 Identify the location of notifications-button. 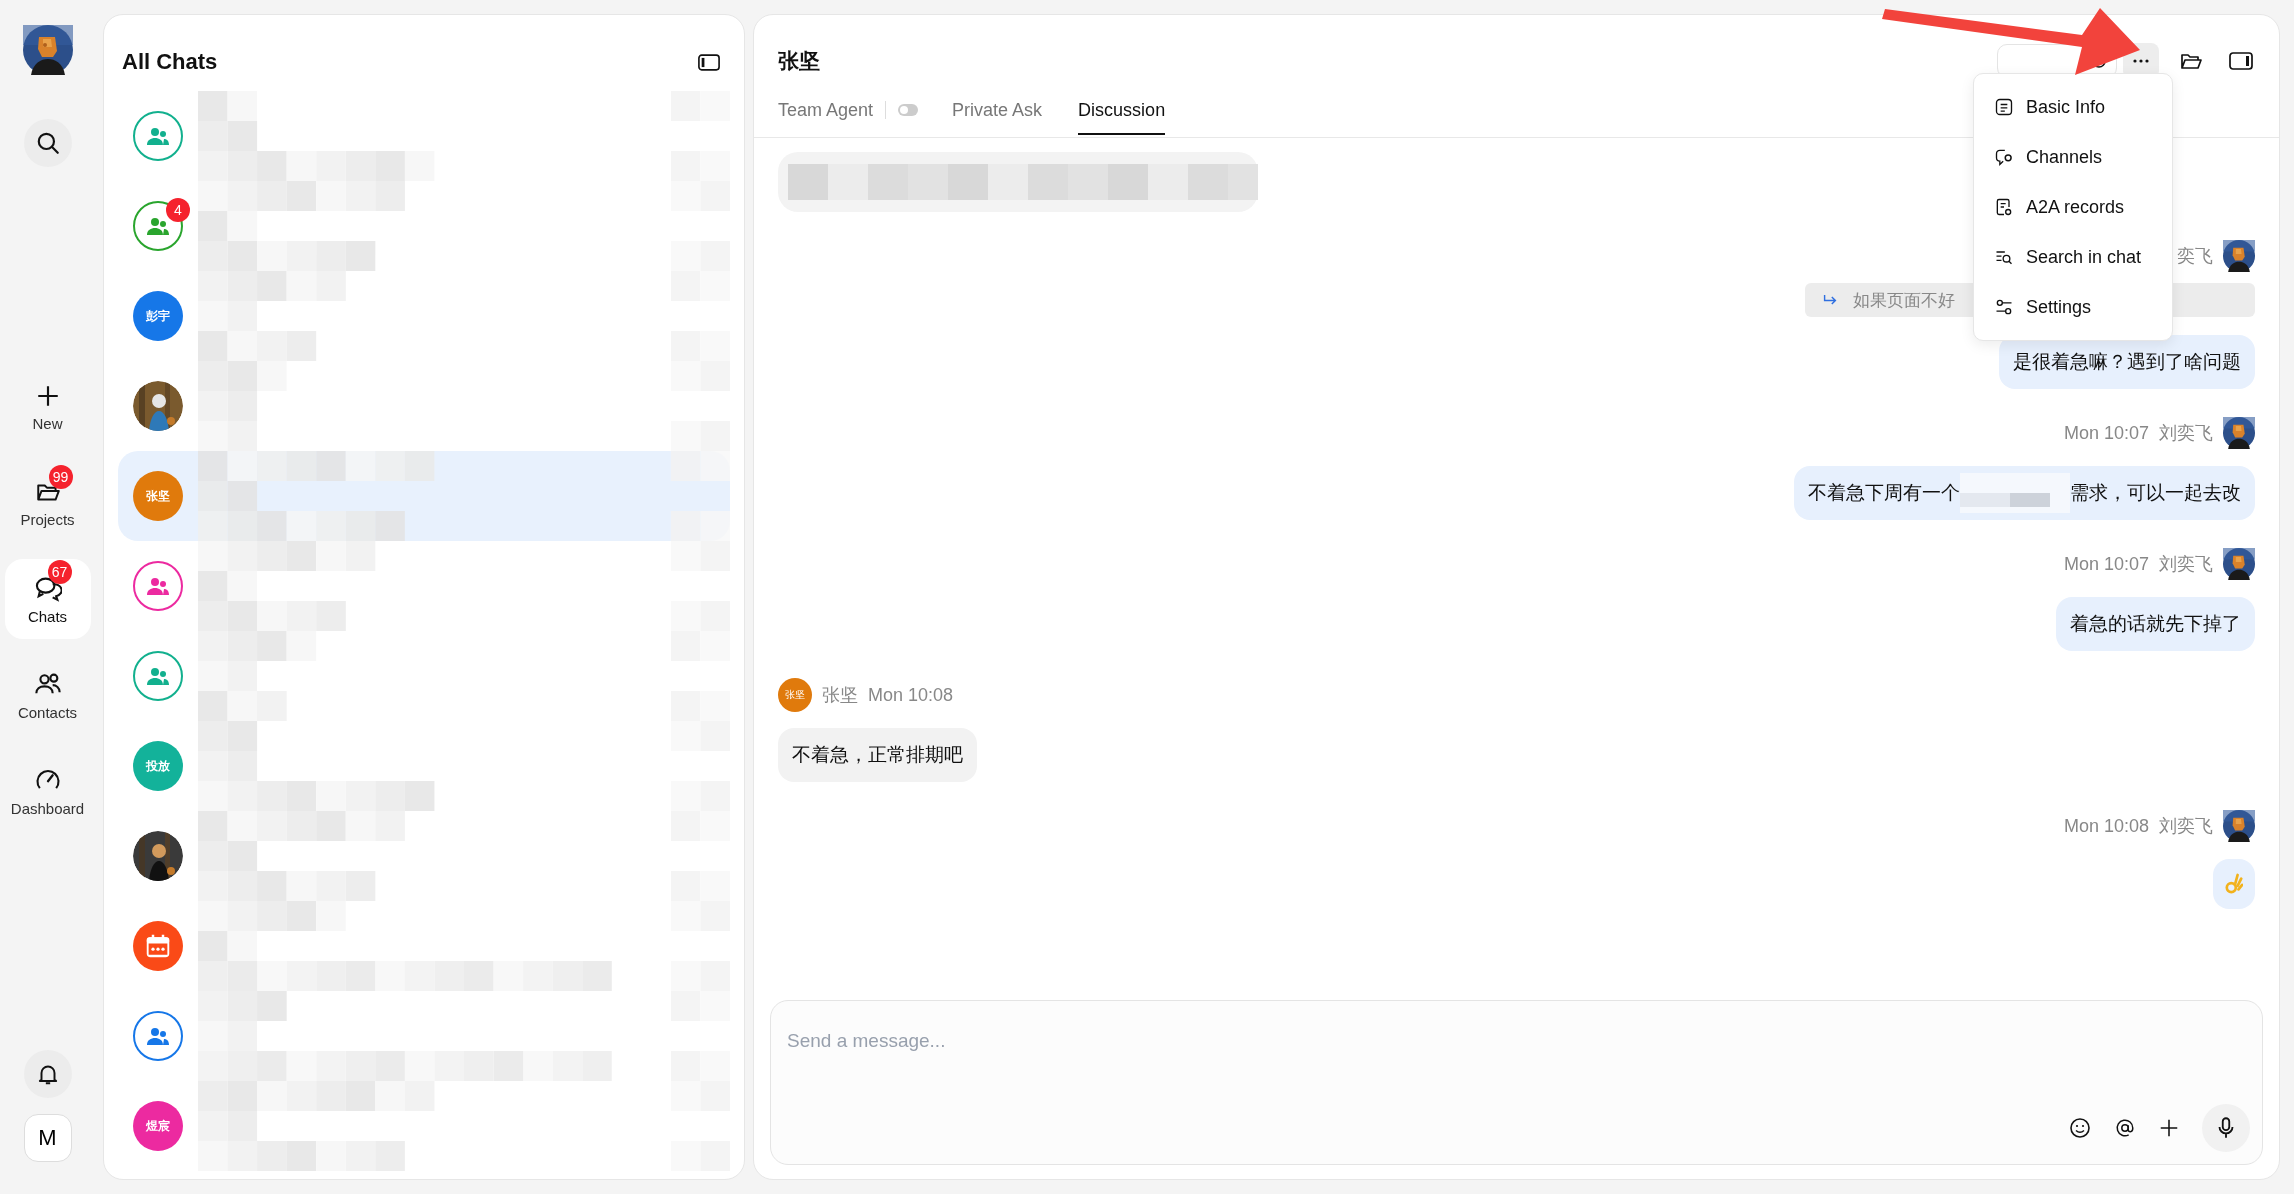
(47, 1074).